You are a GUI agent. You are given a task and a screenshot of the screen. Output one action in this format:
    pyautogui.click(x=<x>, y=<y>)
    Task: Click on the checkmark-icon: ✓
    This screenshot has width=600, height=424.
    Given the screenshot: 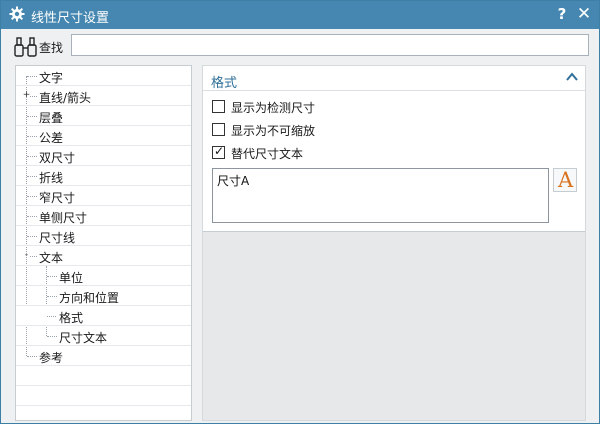 What is the action you would take?
    pyautogui.click(x=219, y=151)
    